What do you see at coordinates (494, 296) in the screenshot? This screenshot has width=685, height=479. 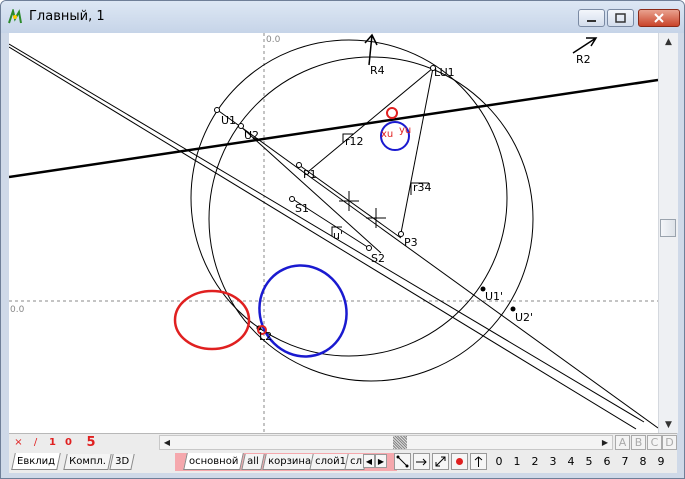 I see `label-u1p: U1'` at bounding box center [494, 296].